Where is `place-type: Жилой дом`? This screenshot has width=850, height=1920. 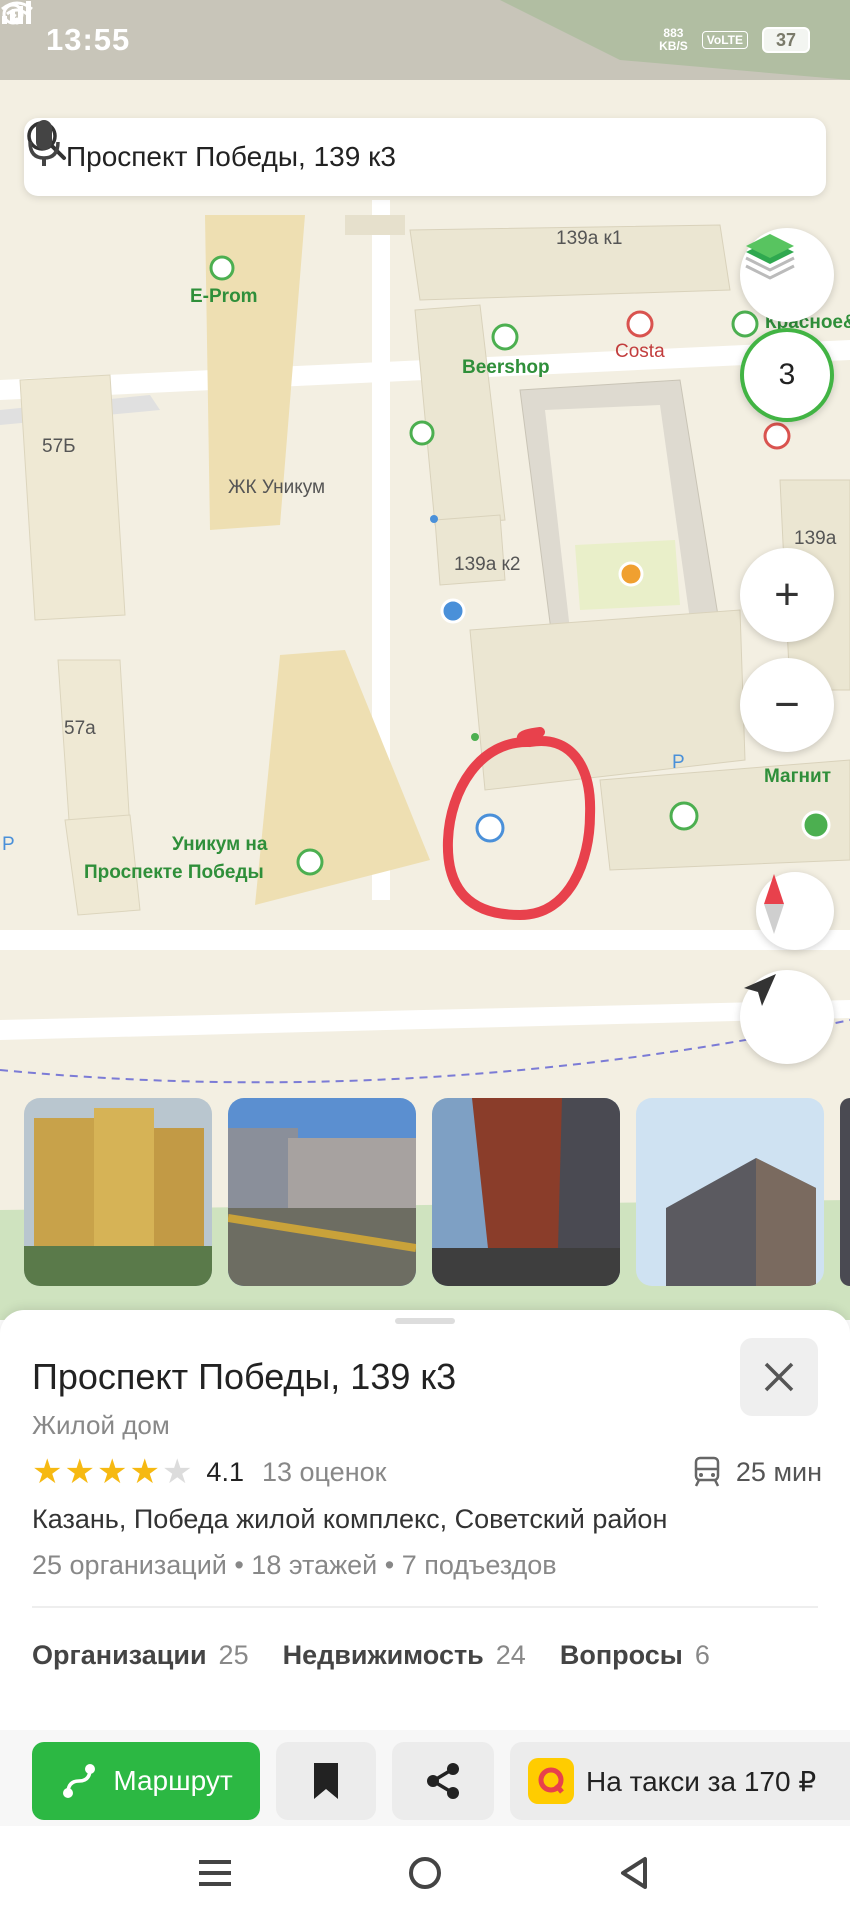
place-type: Жилой дом is located at coordinates (101, 1425).